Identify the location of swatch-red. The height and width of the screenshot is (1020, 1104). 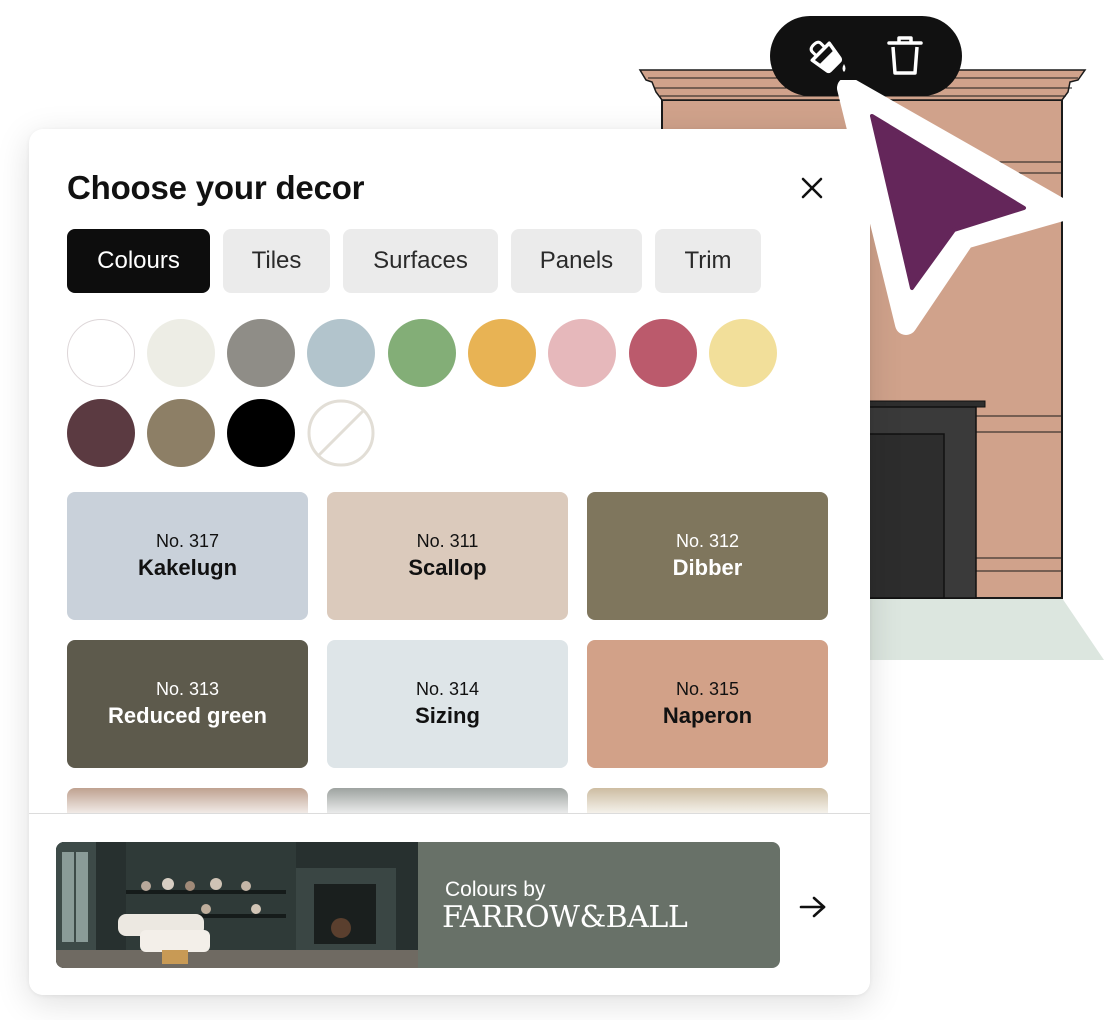
(663, 353).